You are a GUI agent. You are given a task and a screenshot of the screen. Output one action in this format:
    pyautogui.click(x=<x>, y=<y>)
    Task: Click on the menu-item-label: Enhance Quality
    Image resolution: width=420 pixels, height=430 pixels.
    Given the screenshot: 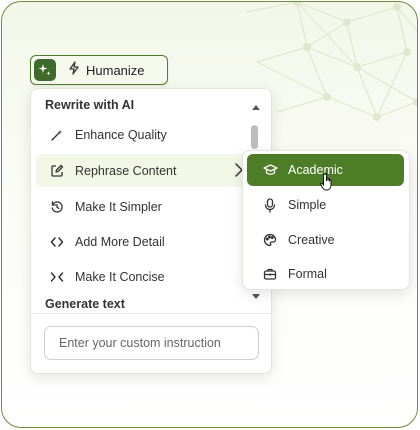 What is the action you would take?
    pyautogui.click(x=121, y=134)
    